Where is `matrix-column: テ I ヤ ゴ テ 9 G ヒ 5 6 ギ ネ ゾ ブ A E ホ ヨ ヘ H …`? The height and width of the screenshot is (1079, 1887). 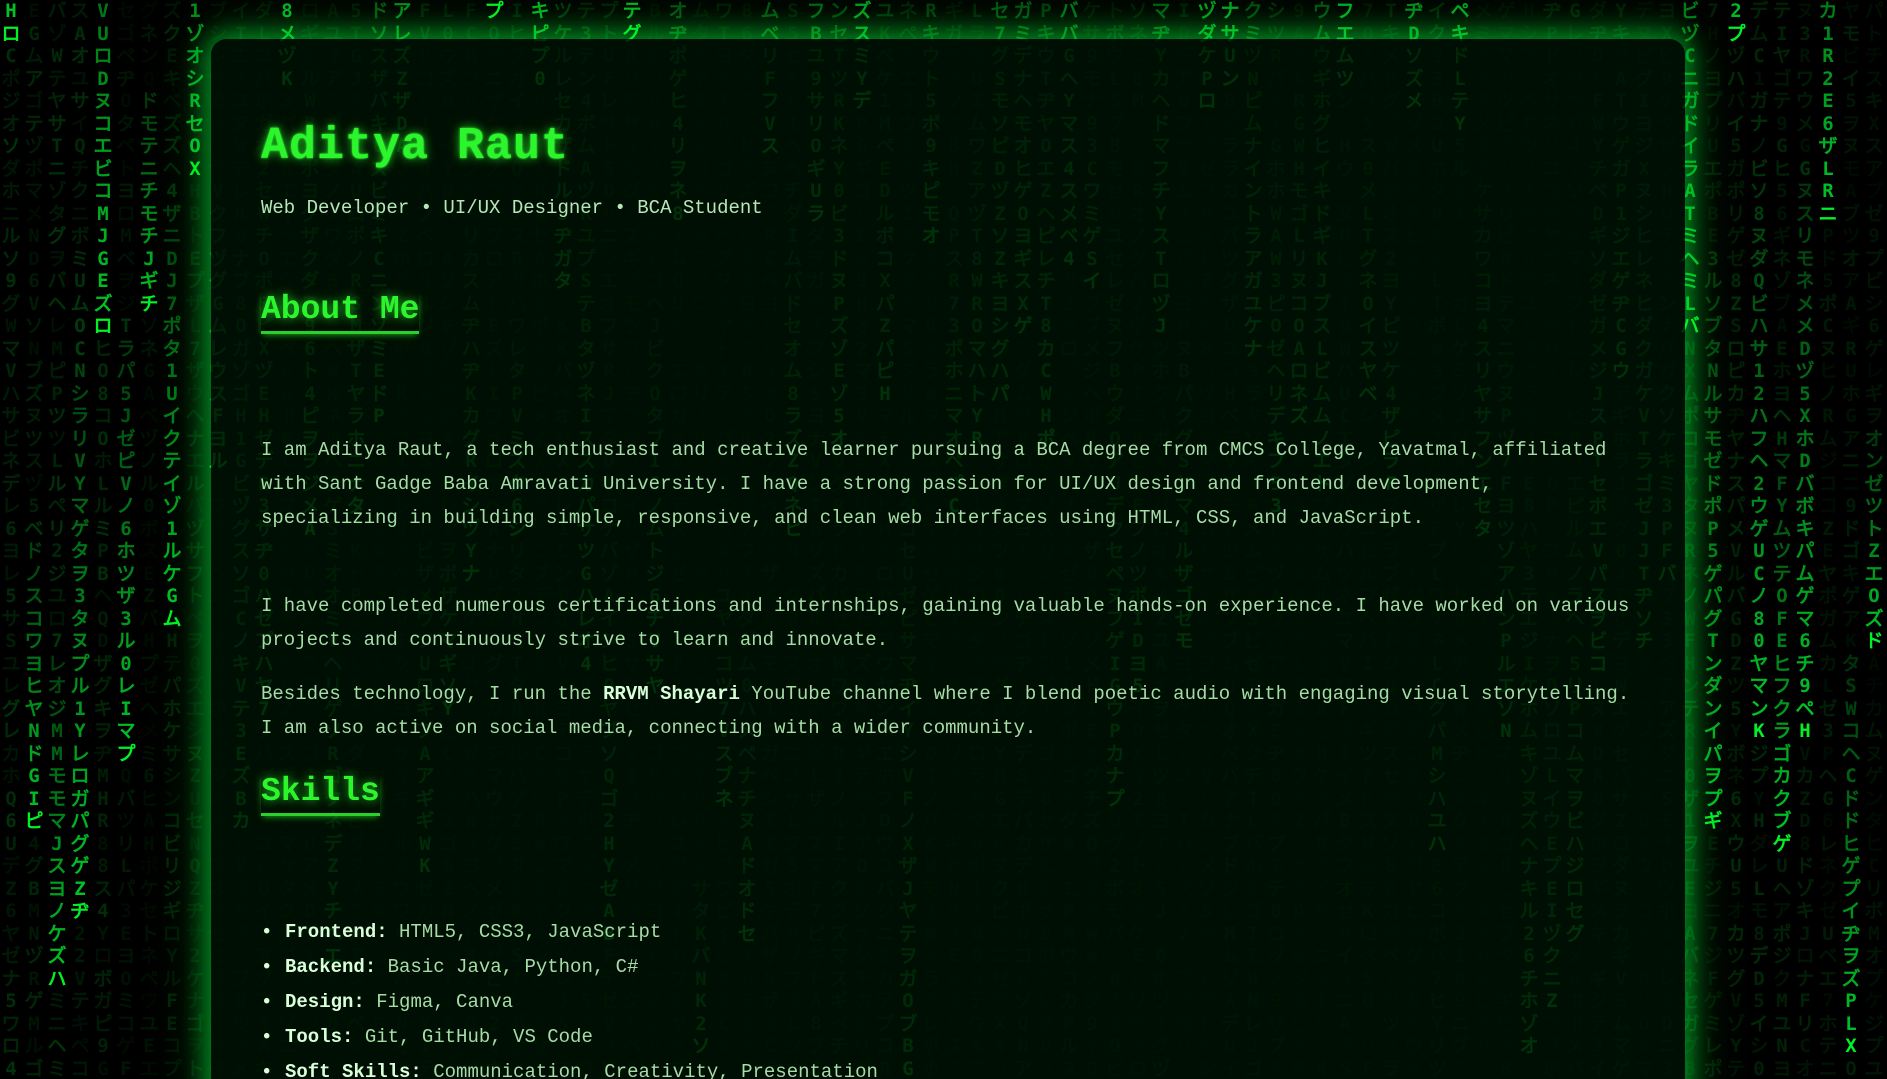 matrix-column: テ I ヤ ゴ テ 9 G ヒ 5 6 ギ ネ ゾ ブ A E ホ ヨ ヘ H … is located at coordinates (1782, 539).